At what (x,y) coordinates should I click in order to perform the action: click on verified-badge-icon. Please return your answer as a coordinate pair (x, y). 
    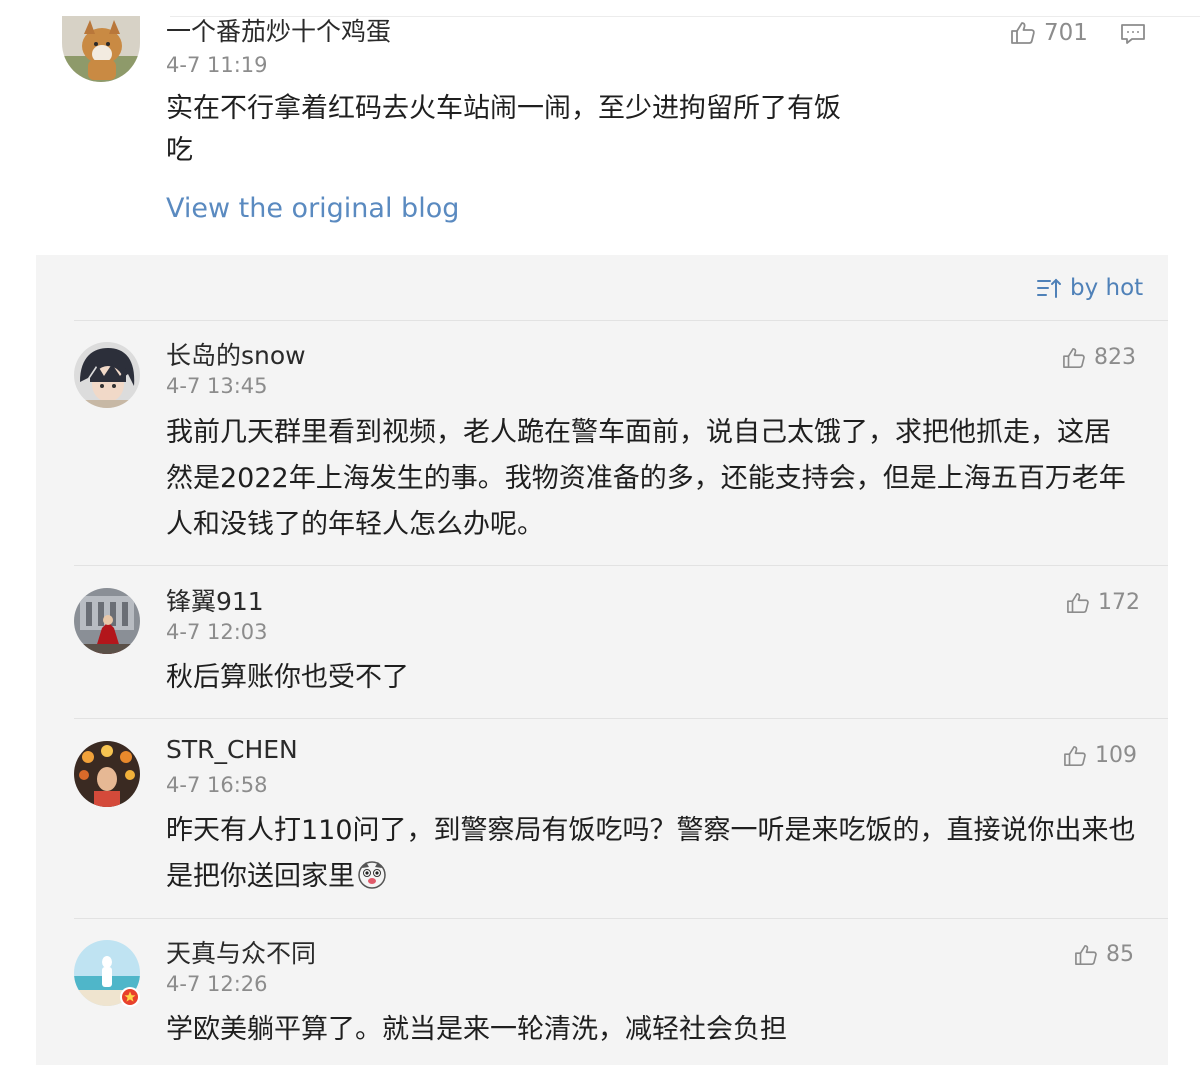
    Looking at the image, I should click on (130, 997).